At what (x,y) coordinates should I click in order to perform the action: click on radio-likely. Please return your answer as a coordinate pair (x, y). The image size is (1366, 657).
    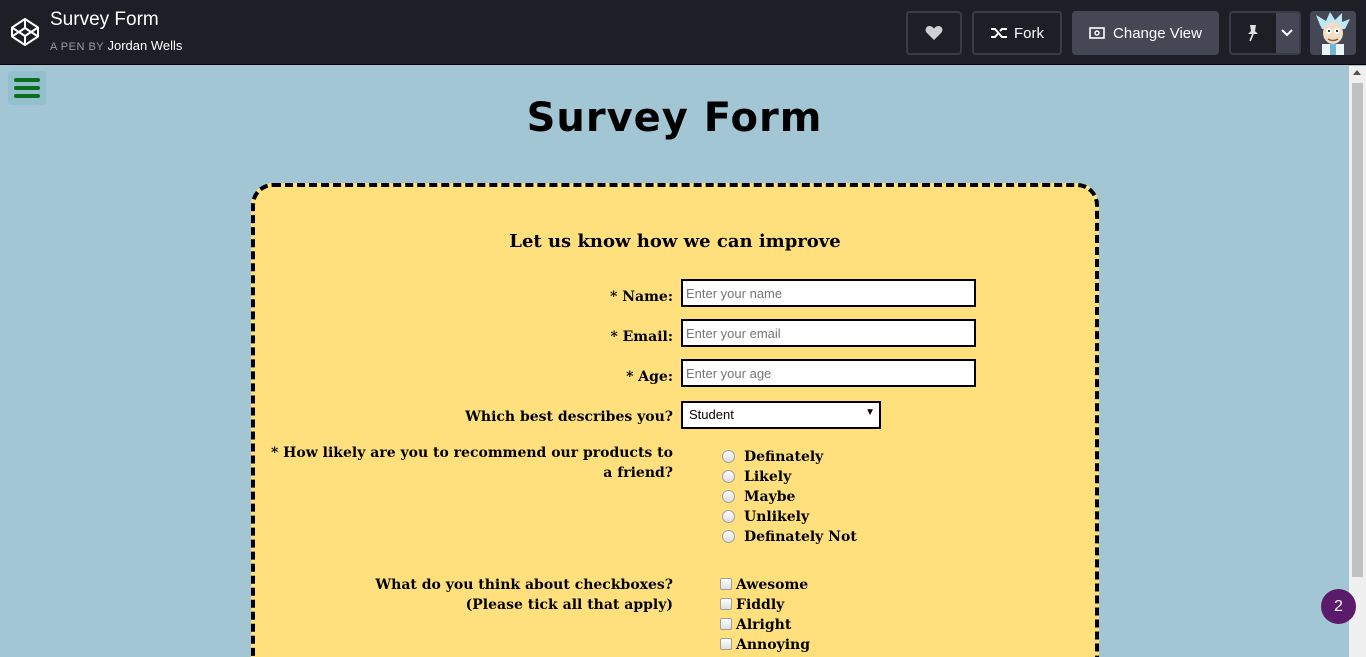
    Looking at the image, I should click on (728, 476).